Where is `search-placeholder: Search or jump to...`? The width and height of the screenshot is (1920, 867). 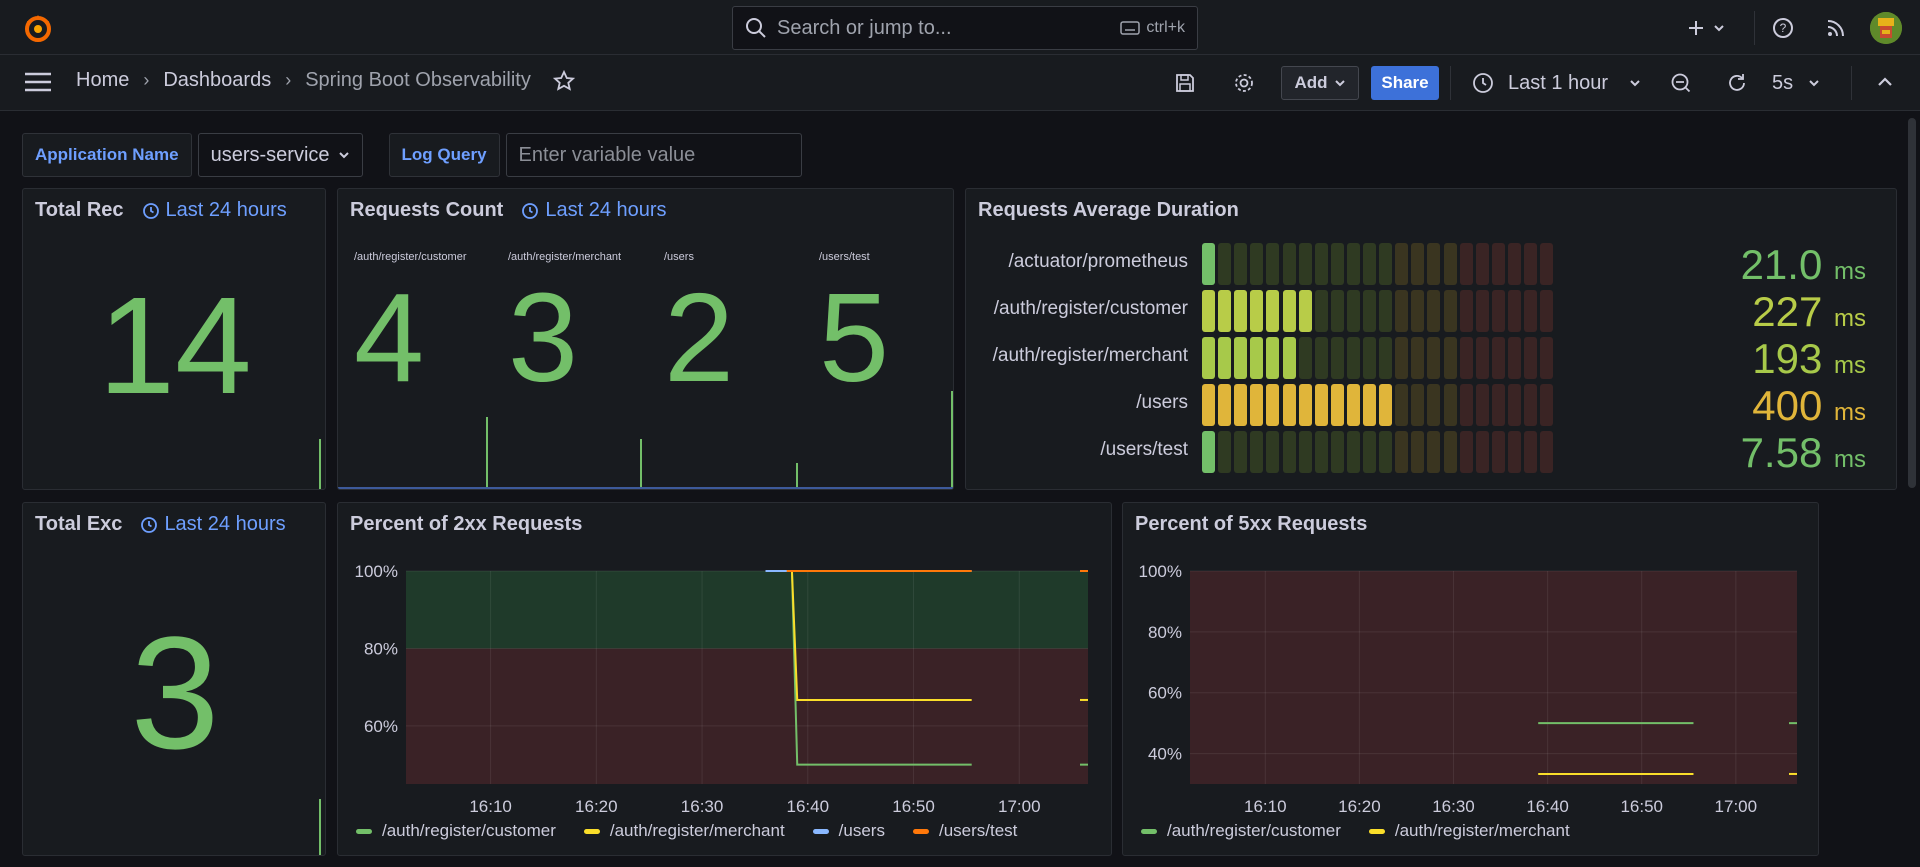 search-placeholder: Search or jump to... is located at coordinates (864, 27).